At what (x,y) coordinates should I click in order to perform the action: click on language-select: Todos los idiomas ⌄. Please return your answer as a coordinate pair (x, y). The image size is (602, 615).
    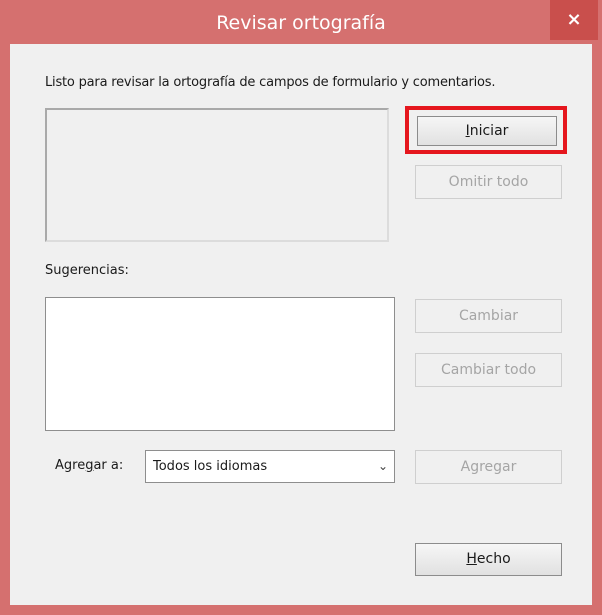
    Looking at the image, I should click on (270, 466).